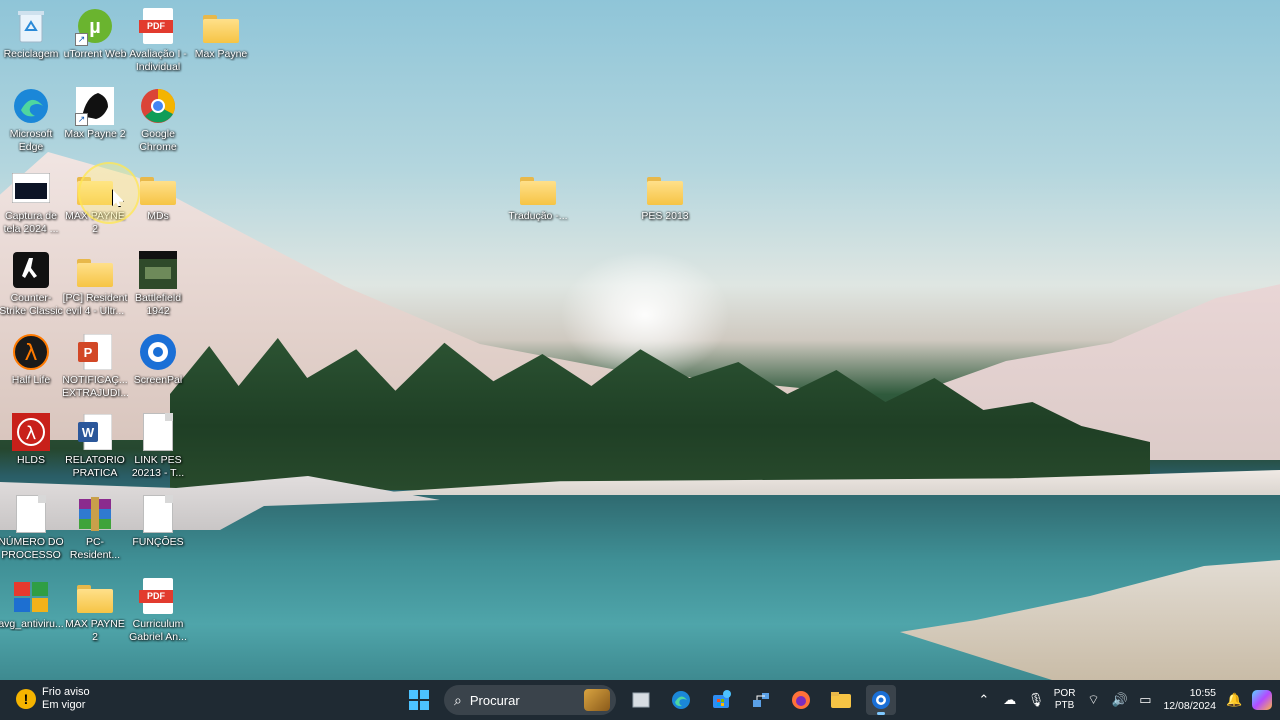 The height and width of the screenshot is (720, 1280). I want to click on folder-max-payne-icon, so click(221, 26).